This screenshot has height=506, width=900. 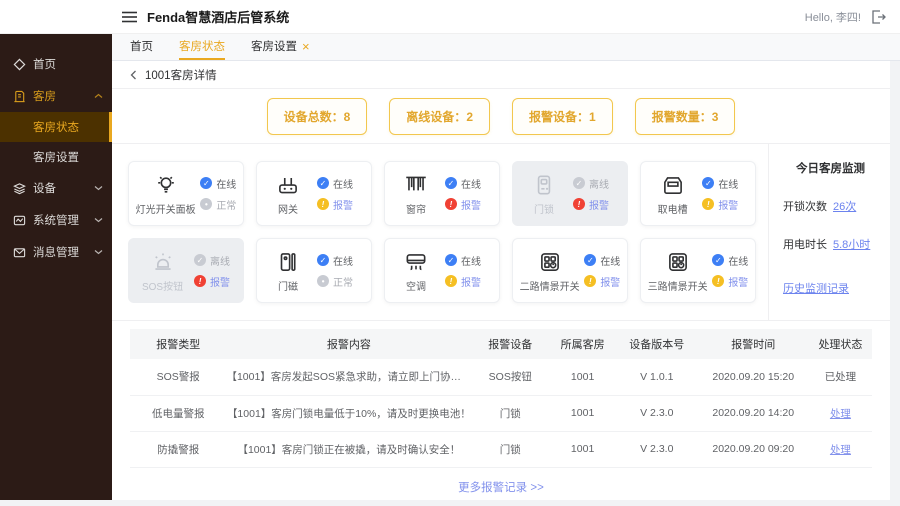 I want to click on cell-alarm-time: 2020.09.20 14:20, so click(x=753, y=413).